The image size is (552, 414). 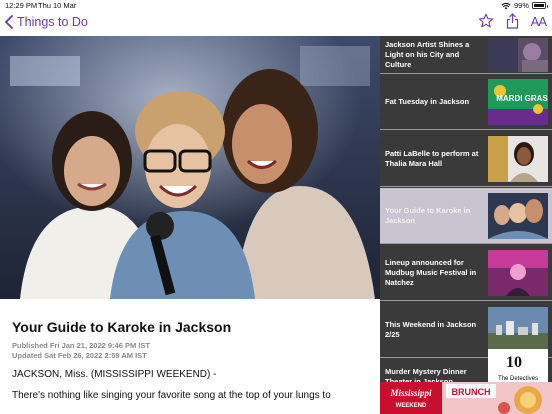 I want to click on nav-actions: AA, so click(x=512, y=21).